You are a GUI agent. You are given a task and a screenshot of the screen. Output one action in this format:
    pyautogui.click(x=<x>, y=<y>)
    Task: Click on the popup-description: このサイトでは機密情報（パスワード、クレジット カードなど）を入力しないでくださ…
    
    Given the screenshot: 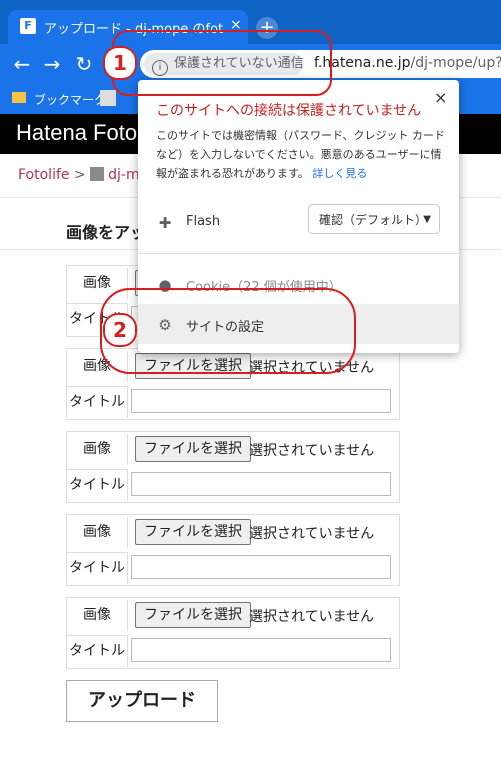 What is the action you would take?
    pyautogui.click(x=301, y=154)
    